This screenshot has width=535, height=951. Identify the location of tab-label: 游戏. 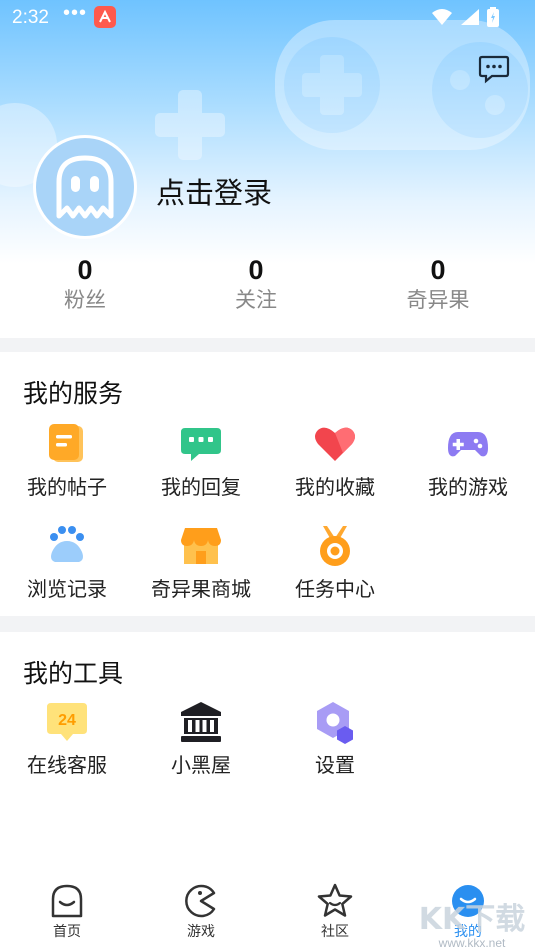
(201, 931).